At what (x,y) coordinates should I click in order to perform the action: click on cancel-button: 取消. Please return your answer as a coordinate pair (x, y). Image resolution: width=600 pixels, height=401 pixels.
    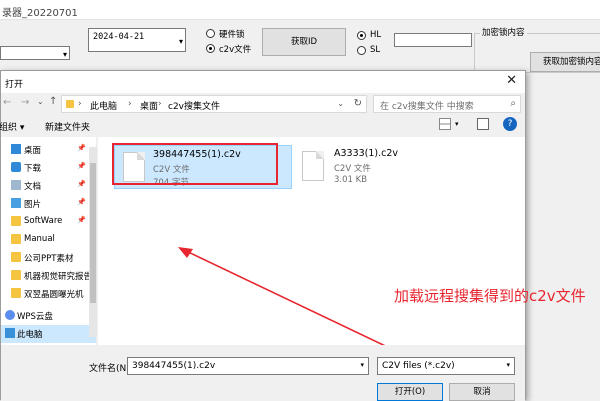
    Looking at the image, I should click on (482, 392).